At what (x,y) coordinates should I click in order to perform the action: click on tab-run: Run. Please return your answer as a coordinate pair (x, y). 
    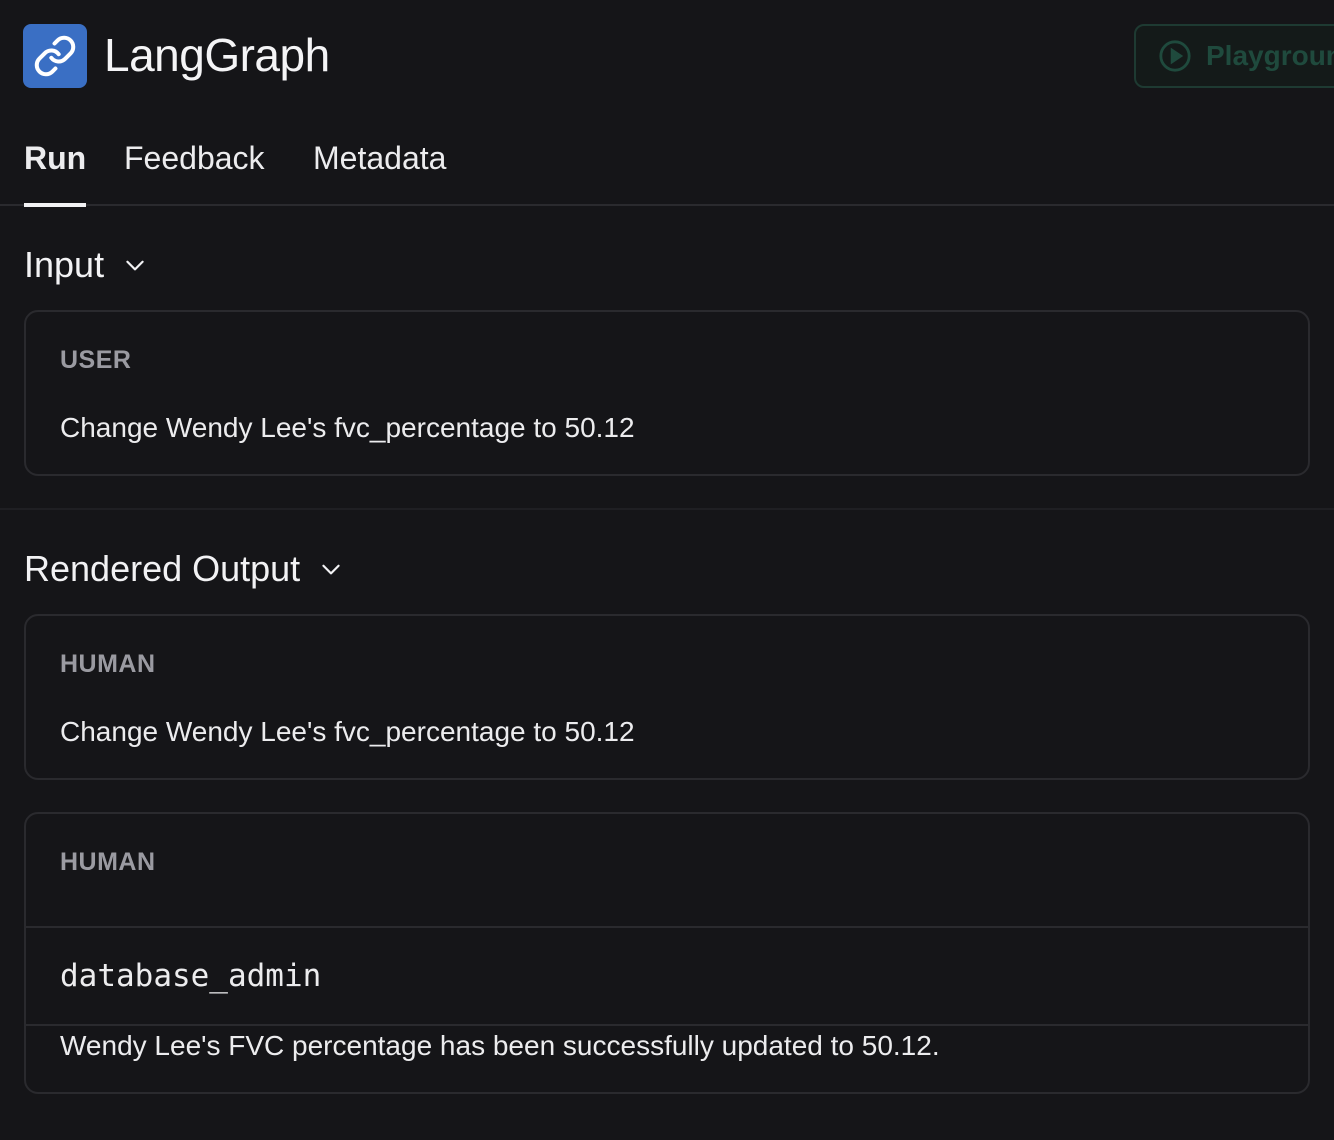
    Looking at the image, I should click on (55, 173).